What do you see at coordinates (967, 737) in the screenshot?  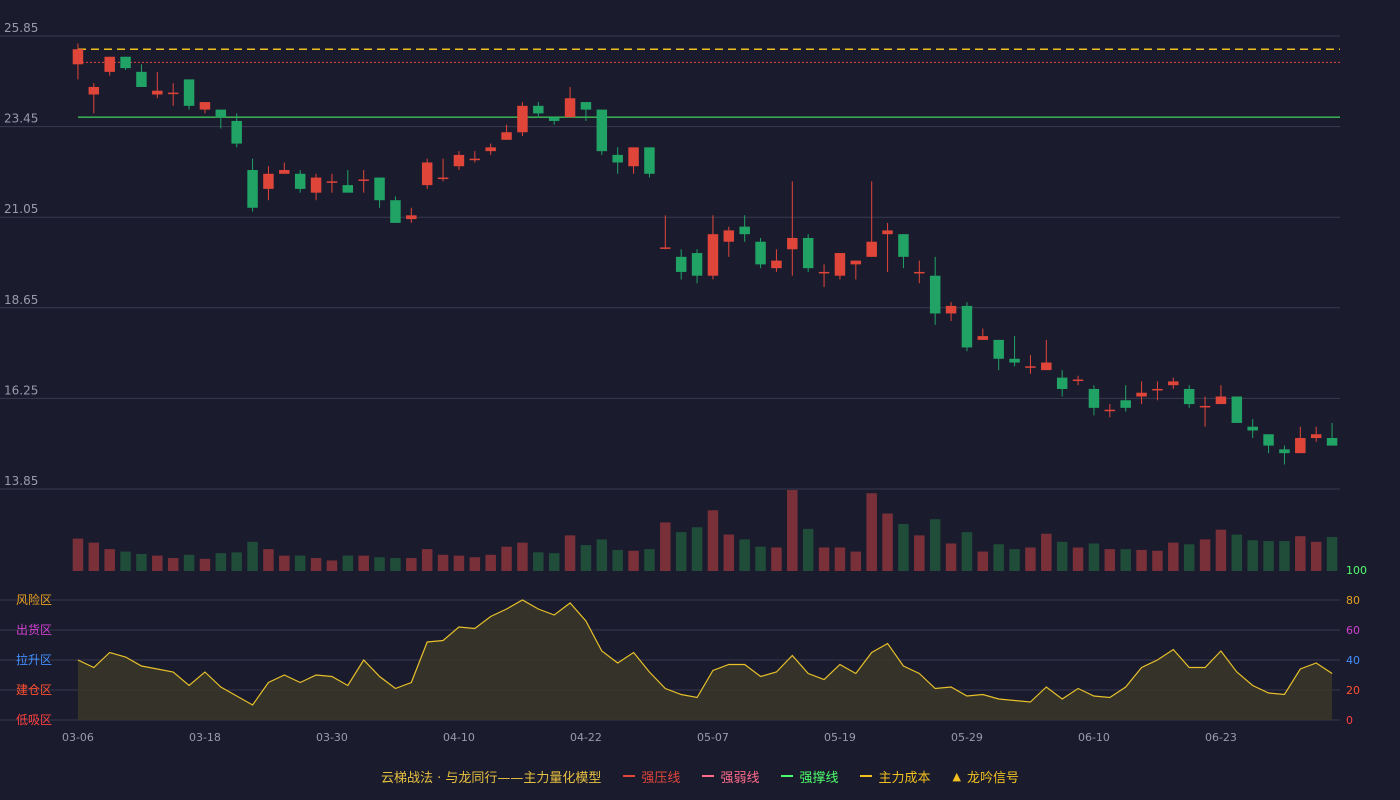 I see `x-tick-label: 05-29` at bounding box center [967, 737].